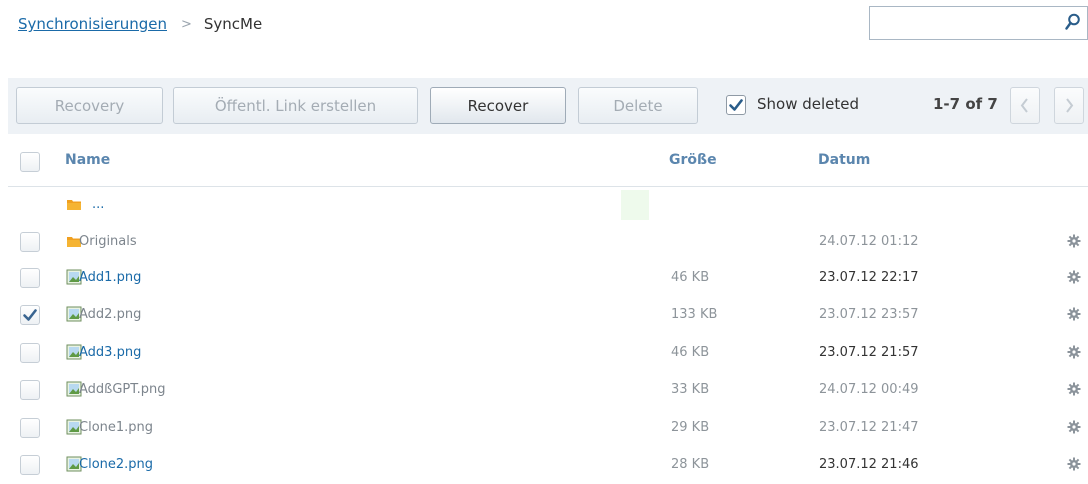 This screenshot has height=484, width=1088. I want to click on show-deleted-checkbox, so click(736, 105).